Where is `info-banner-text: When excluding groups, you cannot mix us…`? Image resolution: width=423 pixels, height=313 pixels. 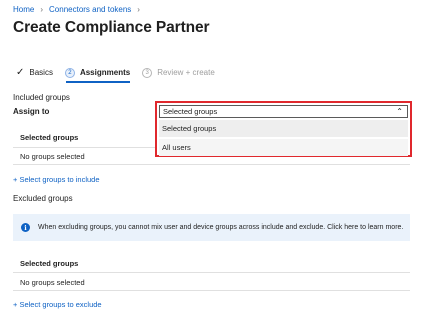
info-banner-text: When excluding groups, you cannot mix us… is located at coordinates (221, 227).